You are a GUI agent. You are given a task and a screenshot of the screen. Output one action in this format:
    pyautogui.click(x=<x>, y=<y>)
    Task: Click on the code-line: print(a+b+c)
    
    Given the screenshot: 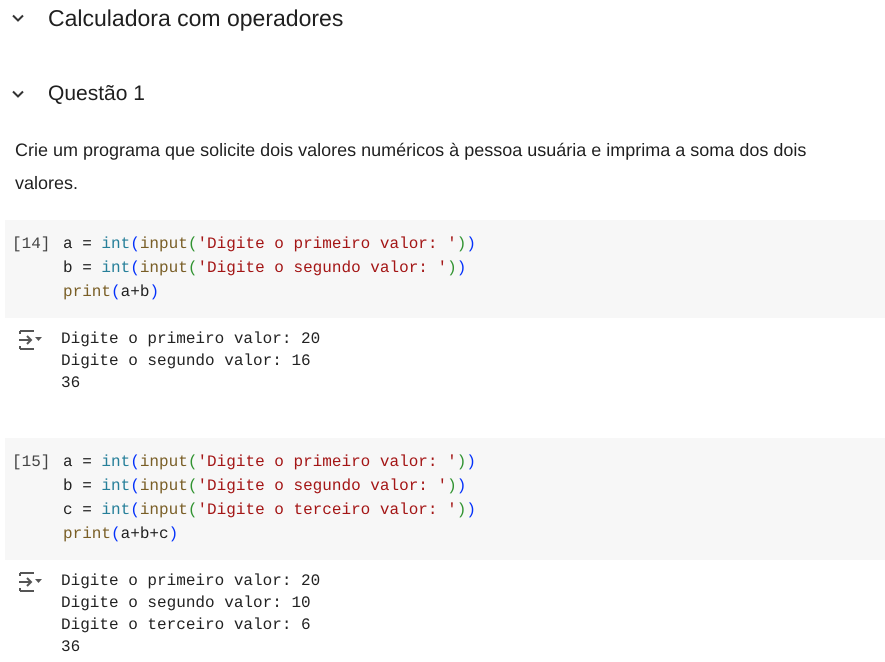 What is the action you would take?
    pyautogui.click(x=121, y=534)
    